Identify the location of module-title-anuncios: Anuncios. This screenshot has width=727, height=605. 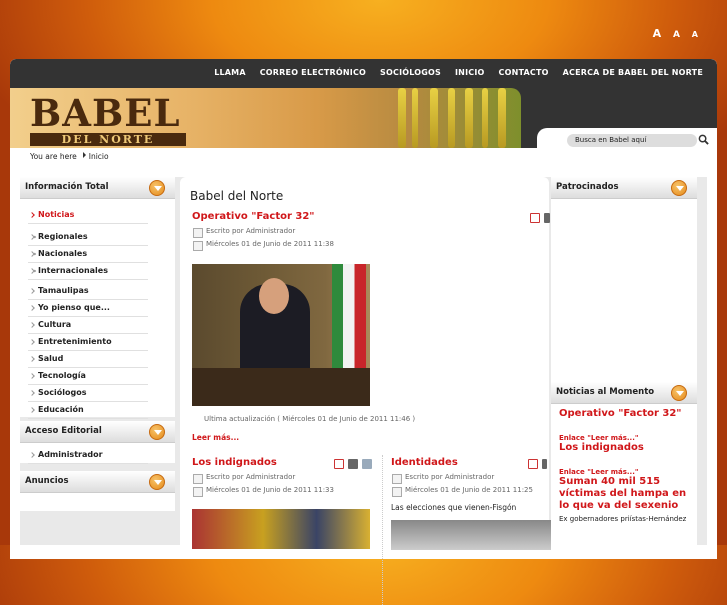
(97, 482).